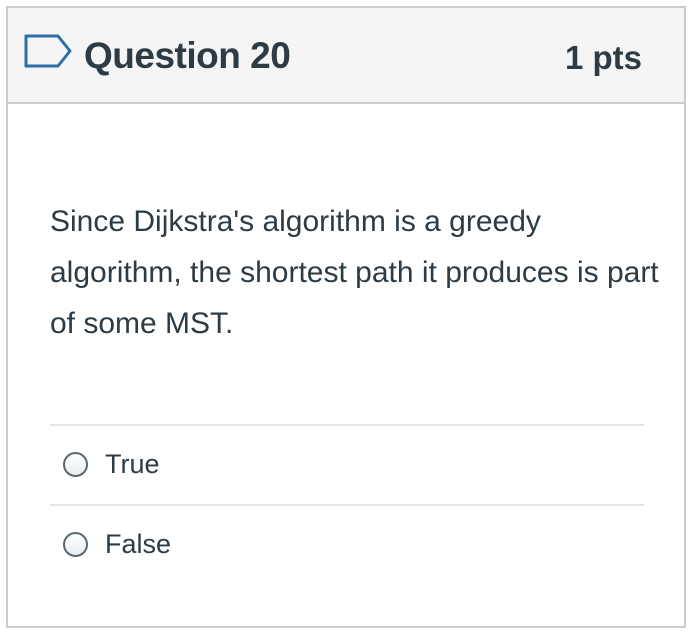  I want to click on question-title: Question 20, so click(187, 55).